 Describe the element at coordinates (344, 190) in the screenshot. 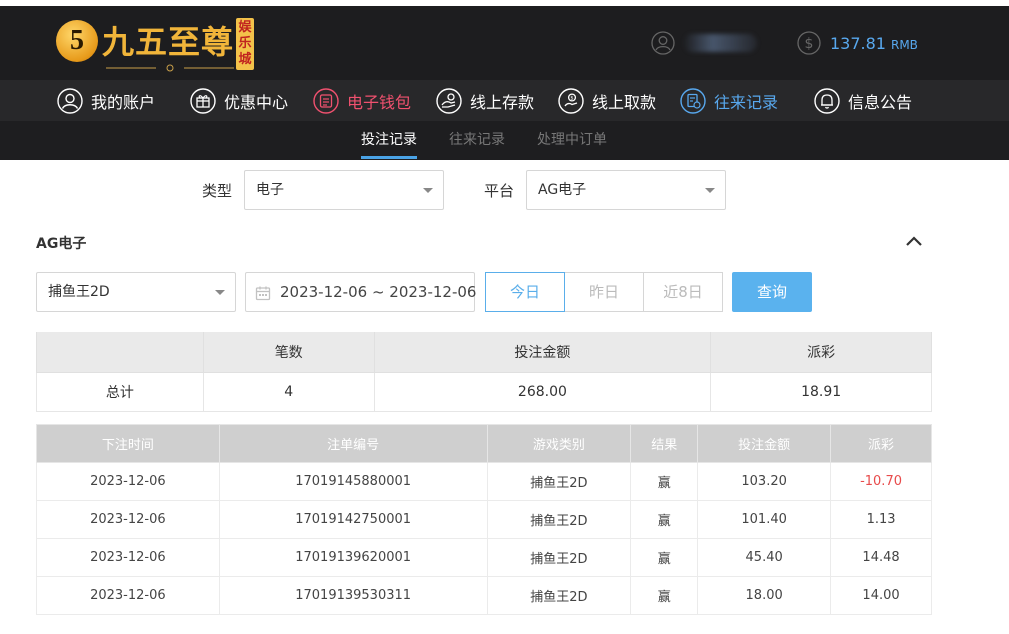

I see `type-select: 电子` at that location.